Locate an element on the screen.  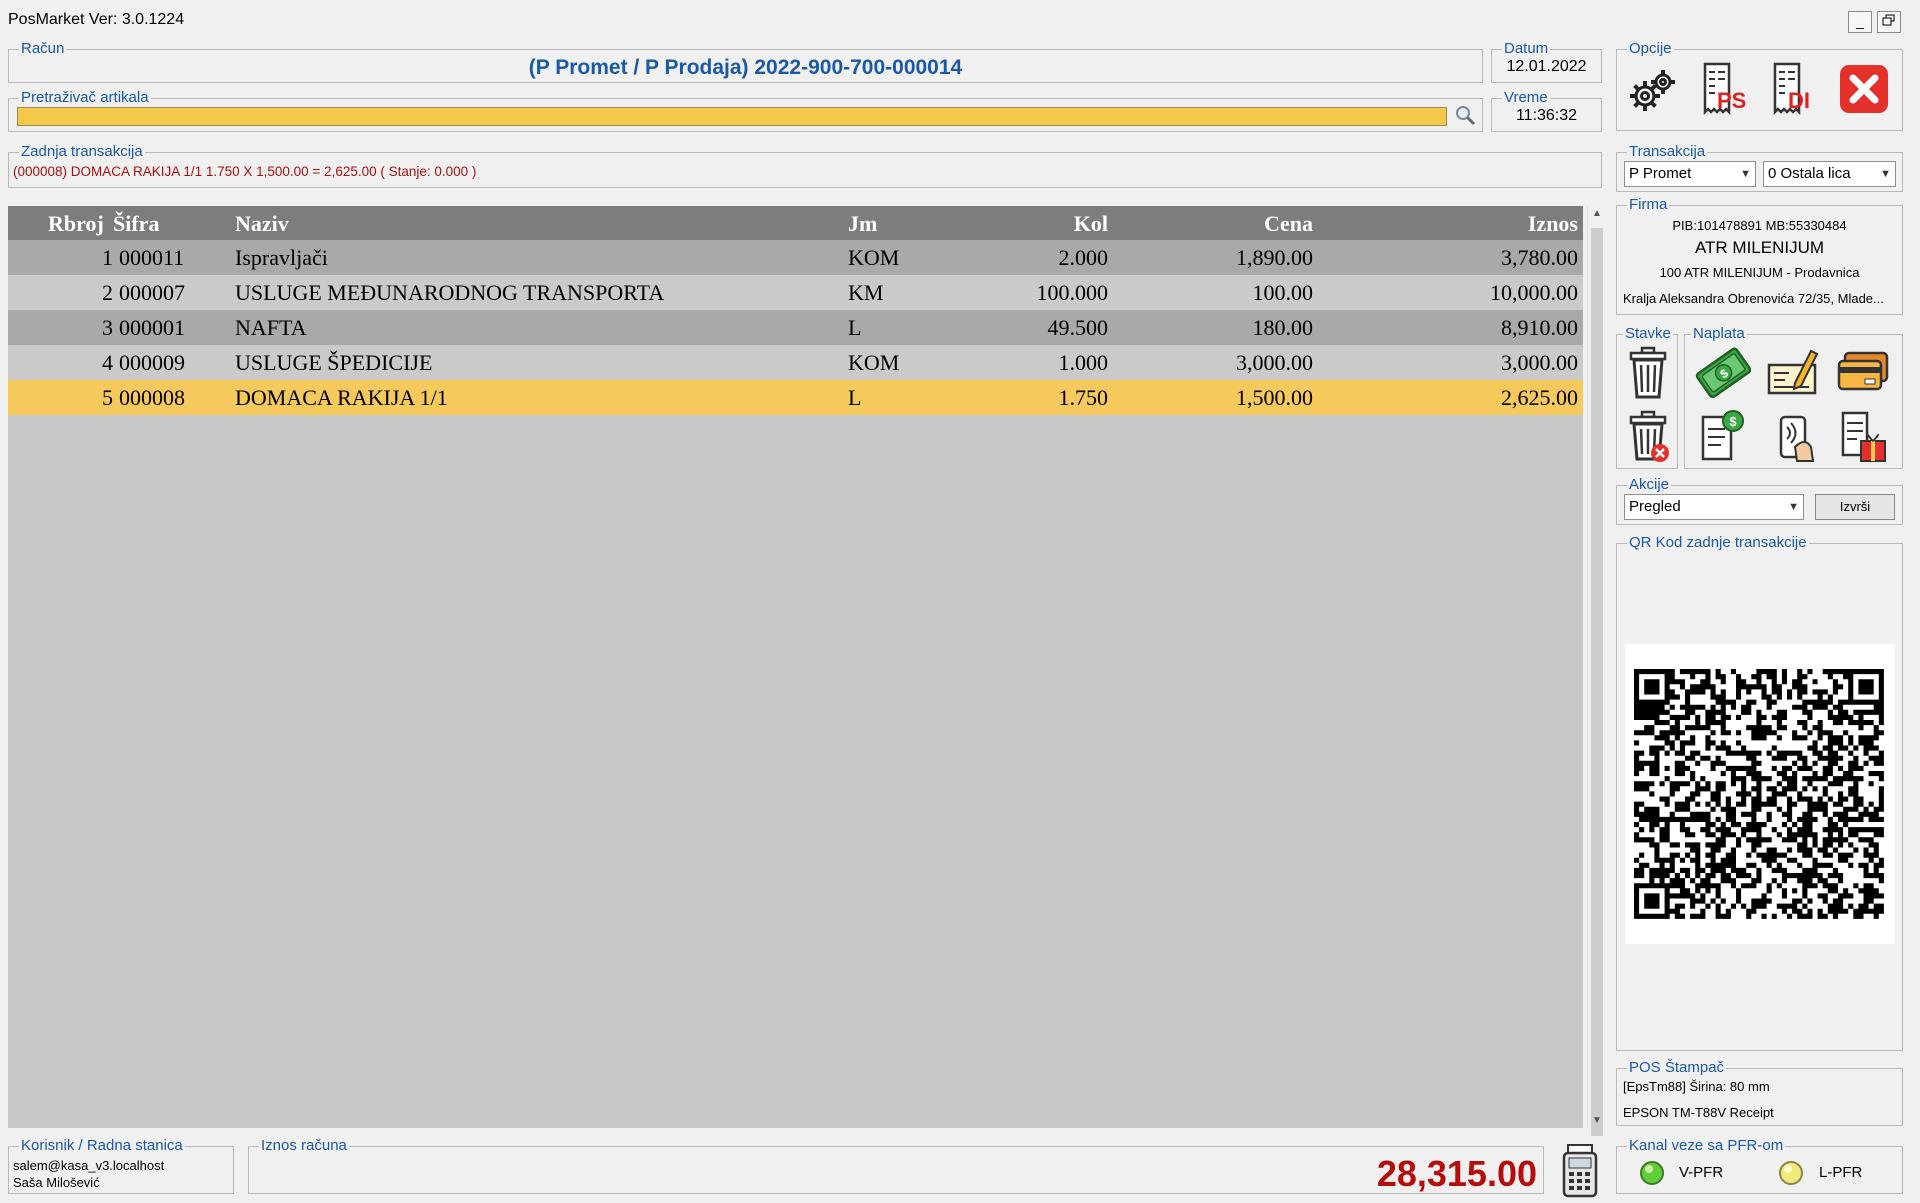
header-naziv: Naziv is located at coordinates (335, 223).